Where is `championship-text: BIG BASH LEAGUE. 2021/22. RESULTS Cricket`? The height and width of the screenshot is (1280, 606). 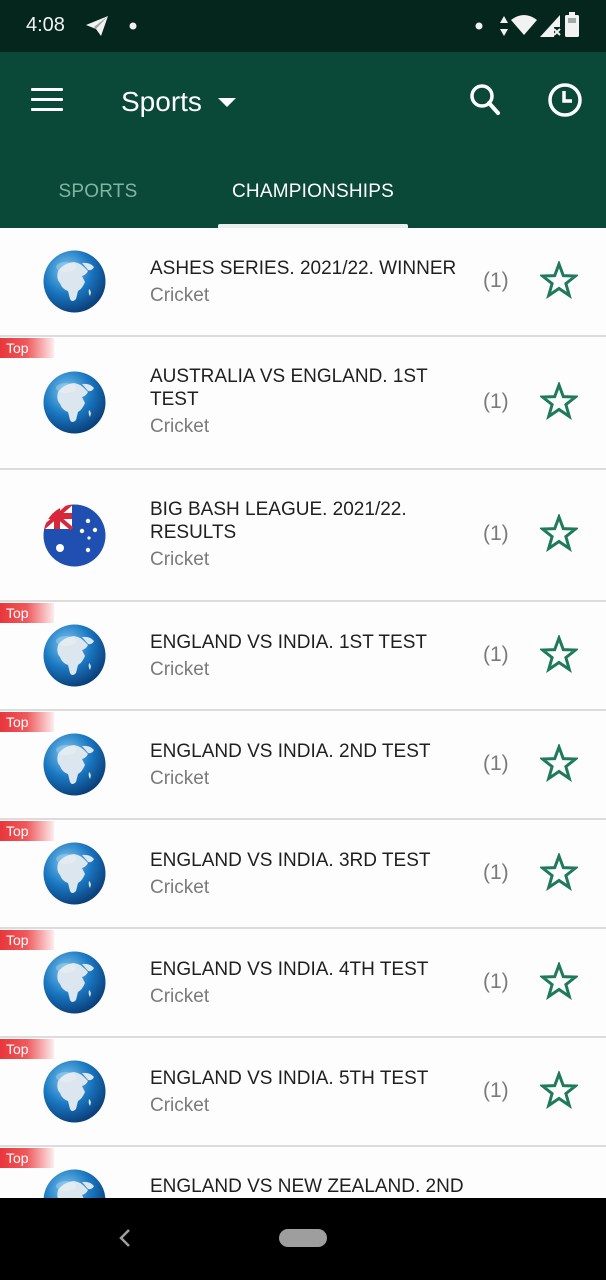 championship-text: BIG BASH LEAGUE. 2021/22. RESULTS Cricket is located at coordinates (307, 534).